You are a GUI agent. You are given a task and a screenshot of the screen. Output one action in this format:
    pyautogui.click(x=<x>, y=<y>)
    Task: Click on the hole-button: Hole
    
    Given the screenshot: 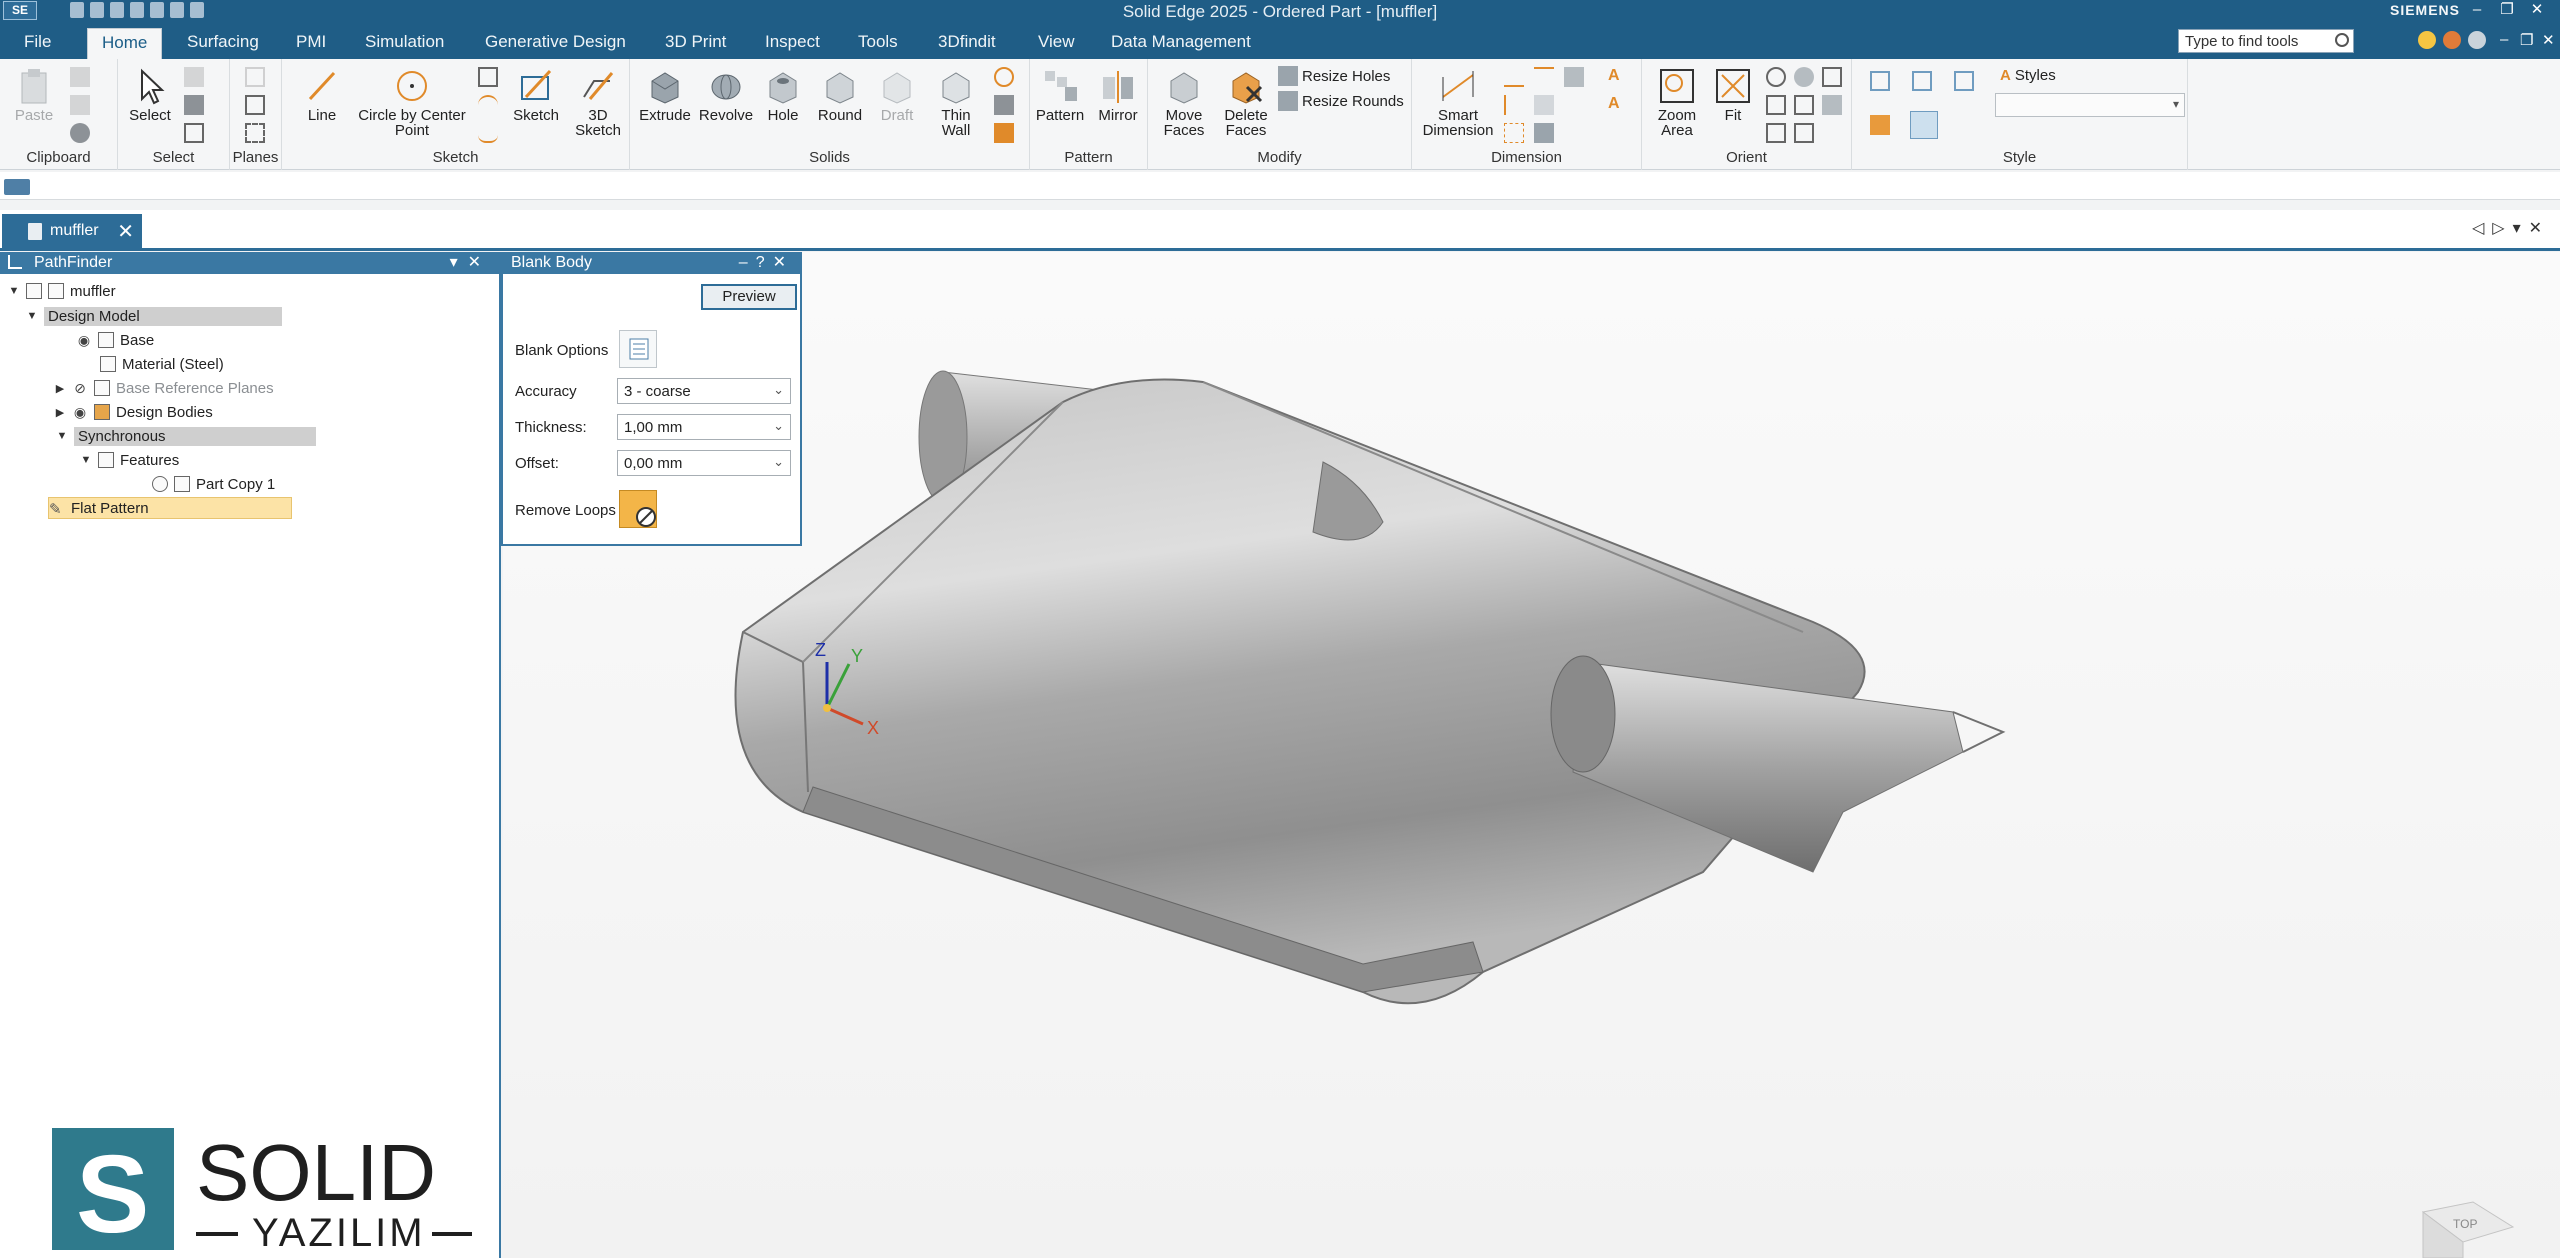 What is the action you would take?
    pyautogui.click(x=783, y=95)
    